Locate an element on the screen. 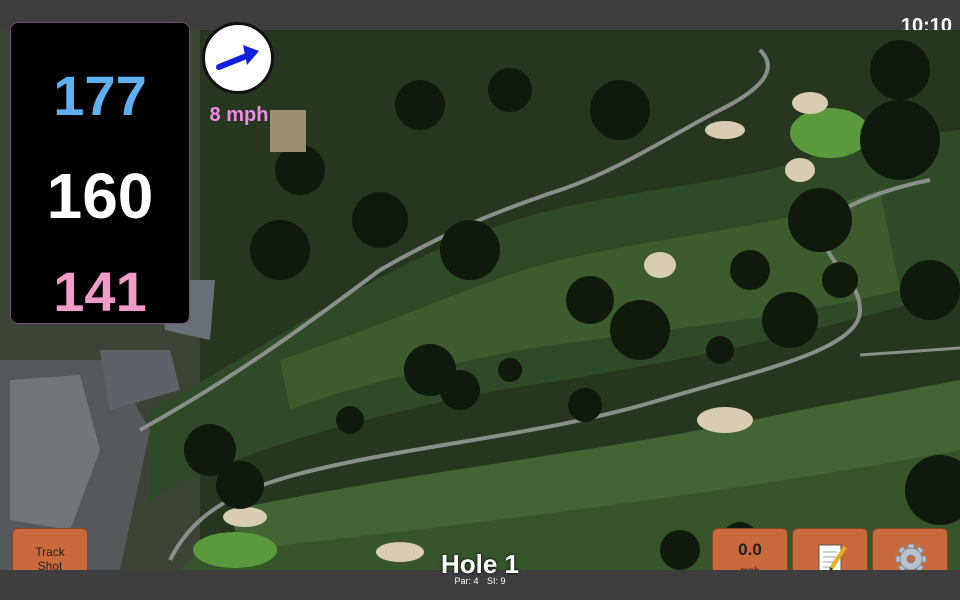 The height and width of the screenshot is (600, 960). wind-indicator is located at coordinates (238, 58).